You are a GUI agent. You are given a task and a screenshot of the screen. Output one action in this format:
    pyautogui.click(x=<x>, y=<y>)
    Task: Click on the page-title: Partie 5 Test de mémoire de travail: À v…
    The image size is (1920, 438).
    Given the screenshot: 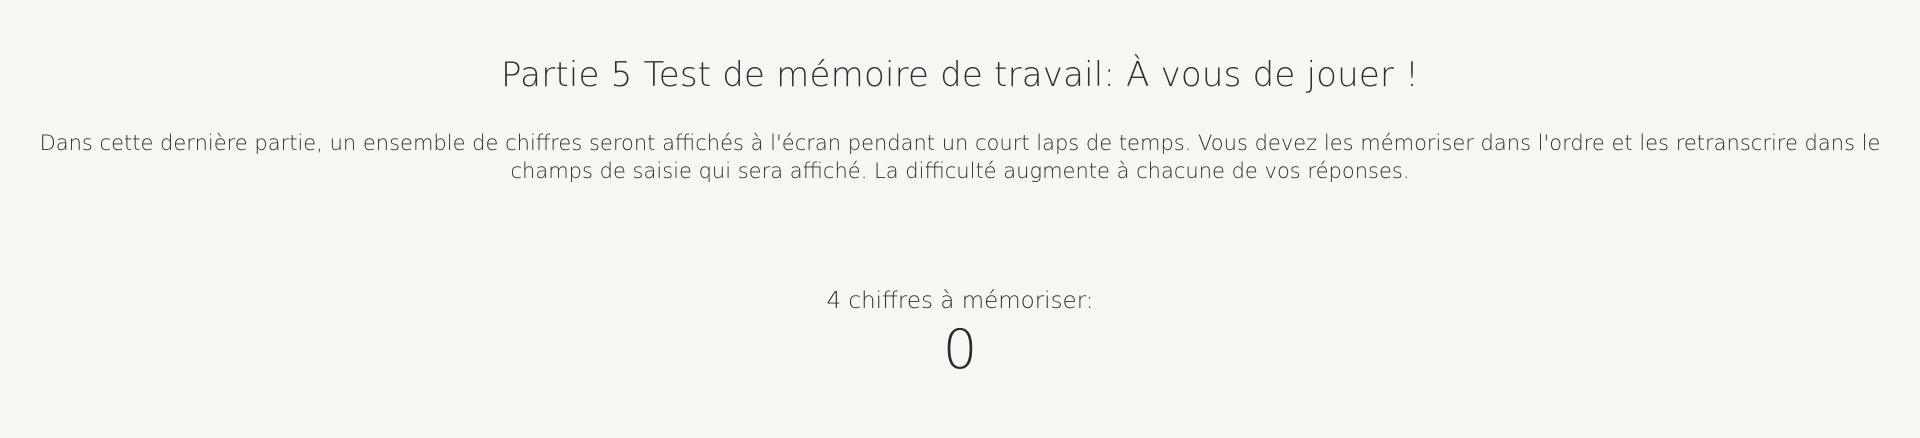 What is the action you would take?
    pyautogui.click(x=960, y=75)
    